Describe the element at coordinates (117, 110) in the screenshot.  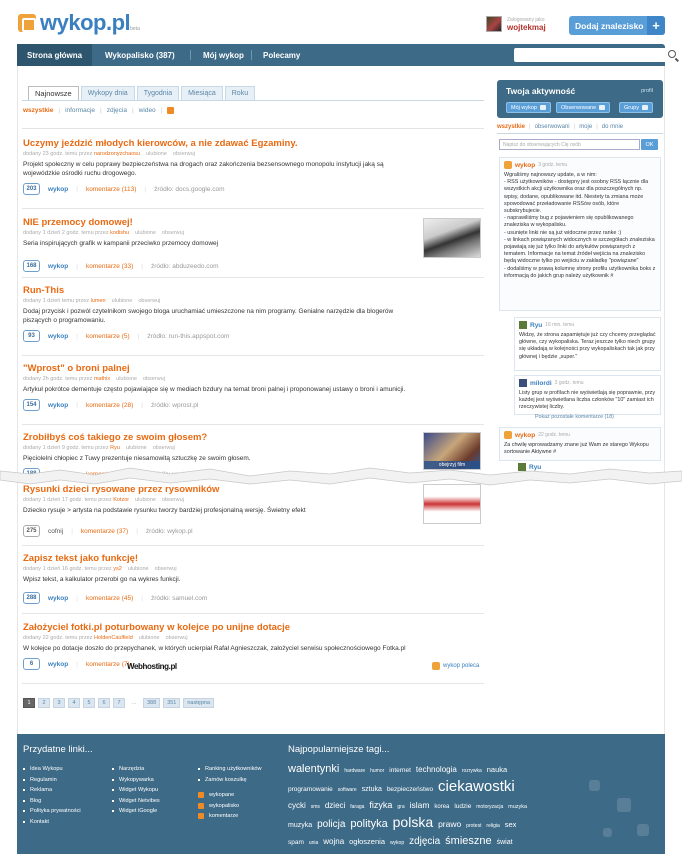
I see `filter-photos: zdjęcia` at that location.